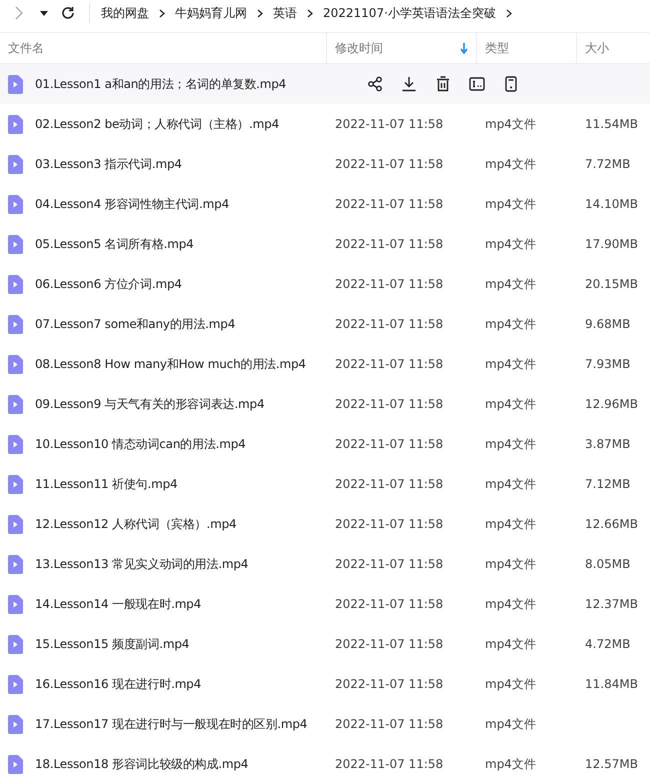  Describe the element at coordinates (140, 444) in the screenshot. I see `file-name: 10.Lesson10 情态动词can的用法.mp4` at that location.